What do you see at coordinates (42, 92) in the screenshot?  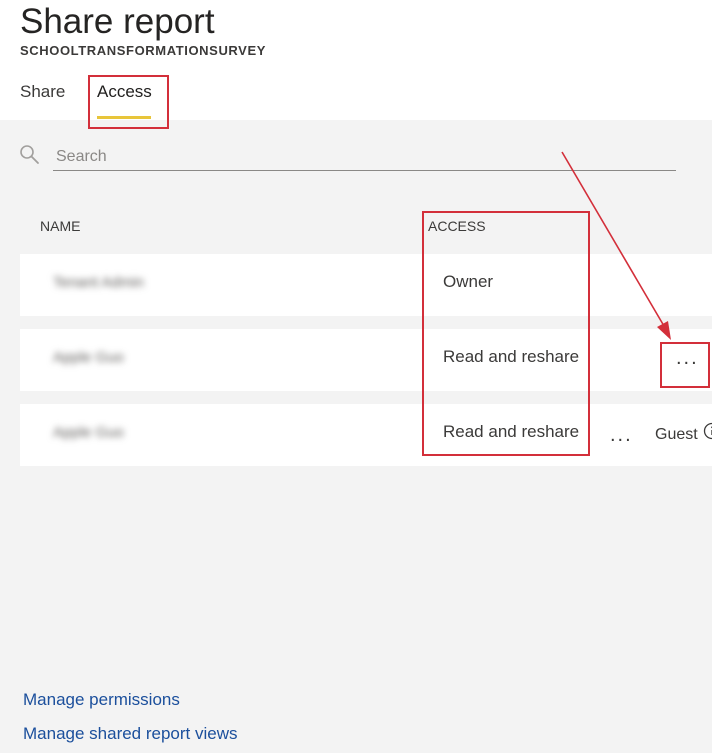 I see `tab-share: Share` at bounding box center [42, 92].